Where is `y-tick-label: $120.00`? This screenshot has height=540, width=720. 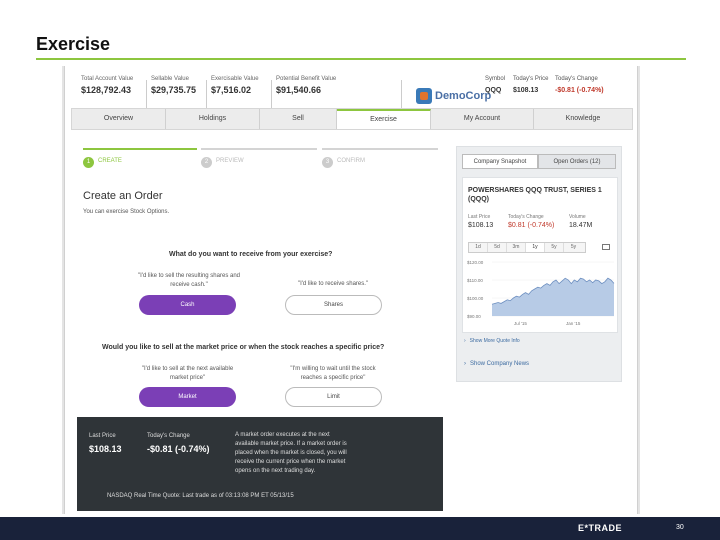 y-tick-label: $120.00 is located at coordinates (475, 262).